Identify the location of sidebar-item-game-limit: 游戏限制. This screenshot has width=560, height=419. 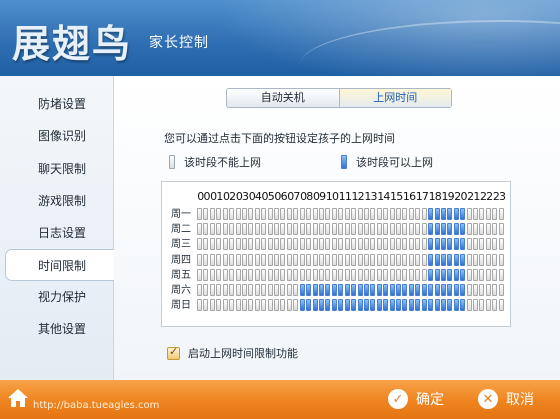
(57, 201).